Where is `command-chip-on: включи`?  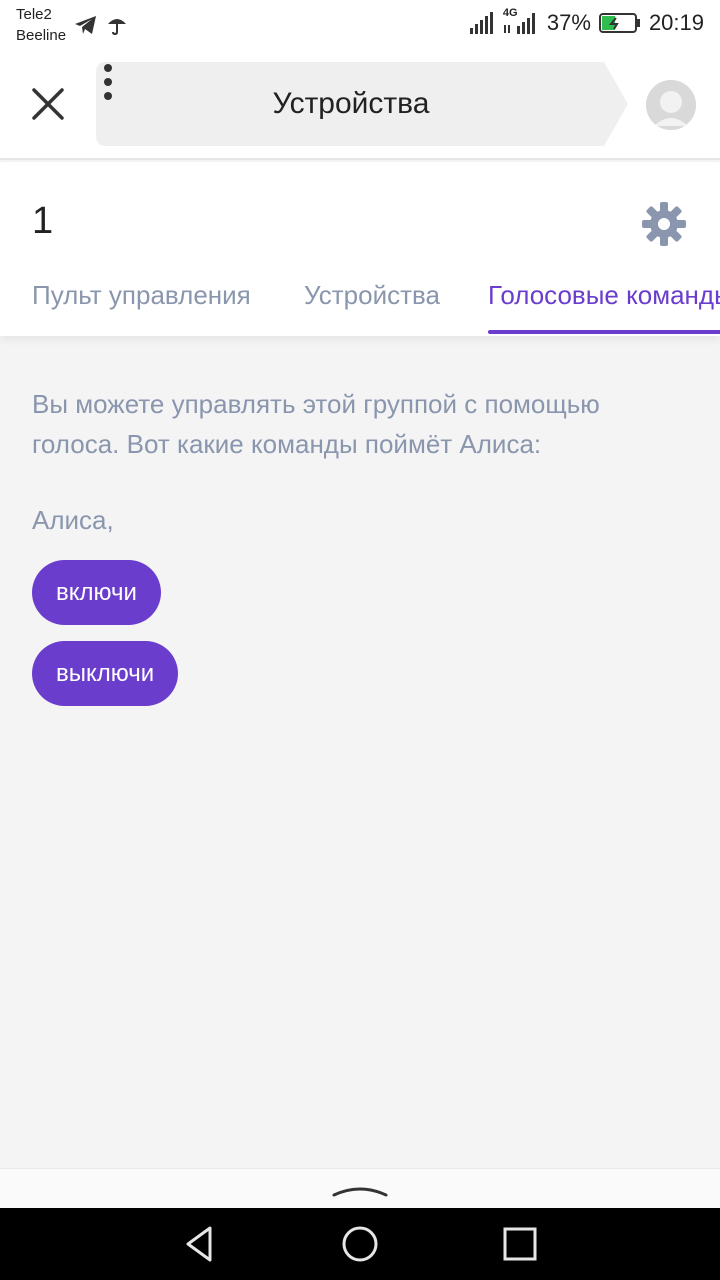 command-chip-on: включи is located at coordinates (96, 592).